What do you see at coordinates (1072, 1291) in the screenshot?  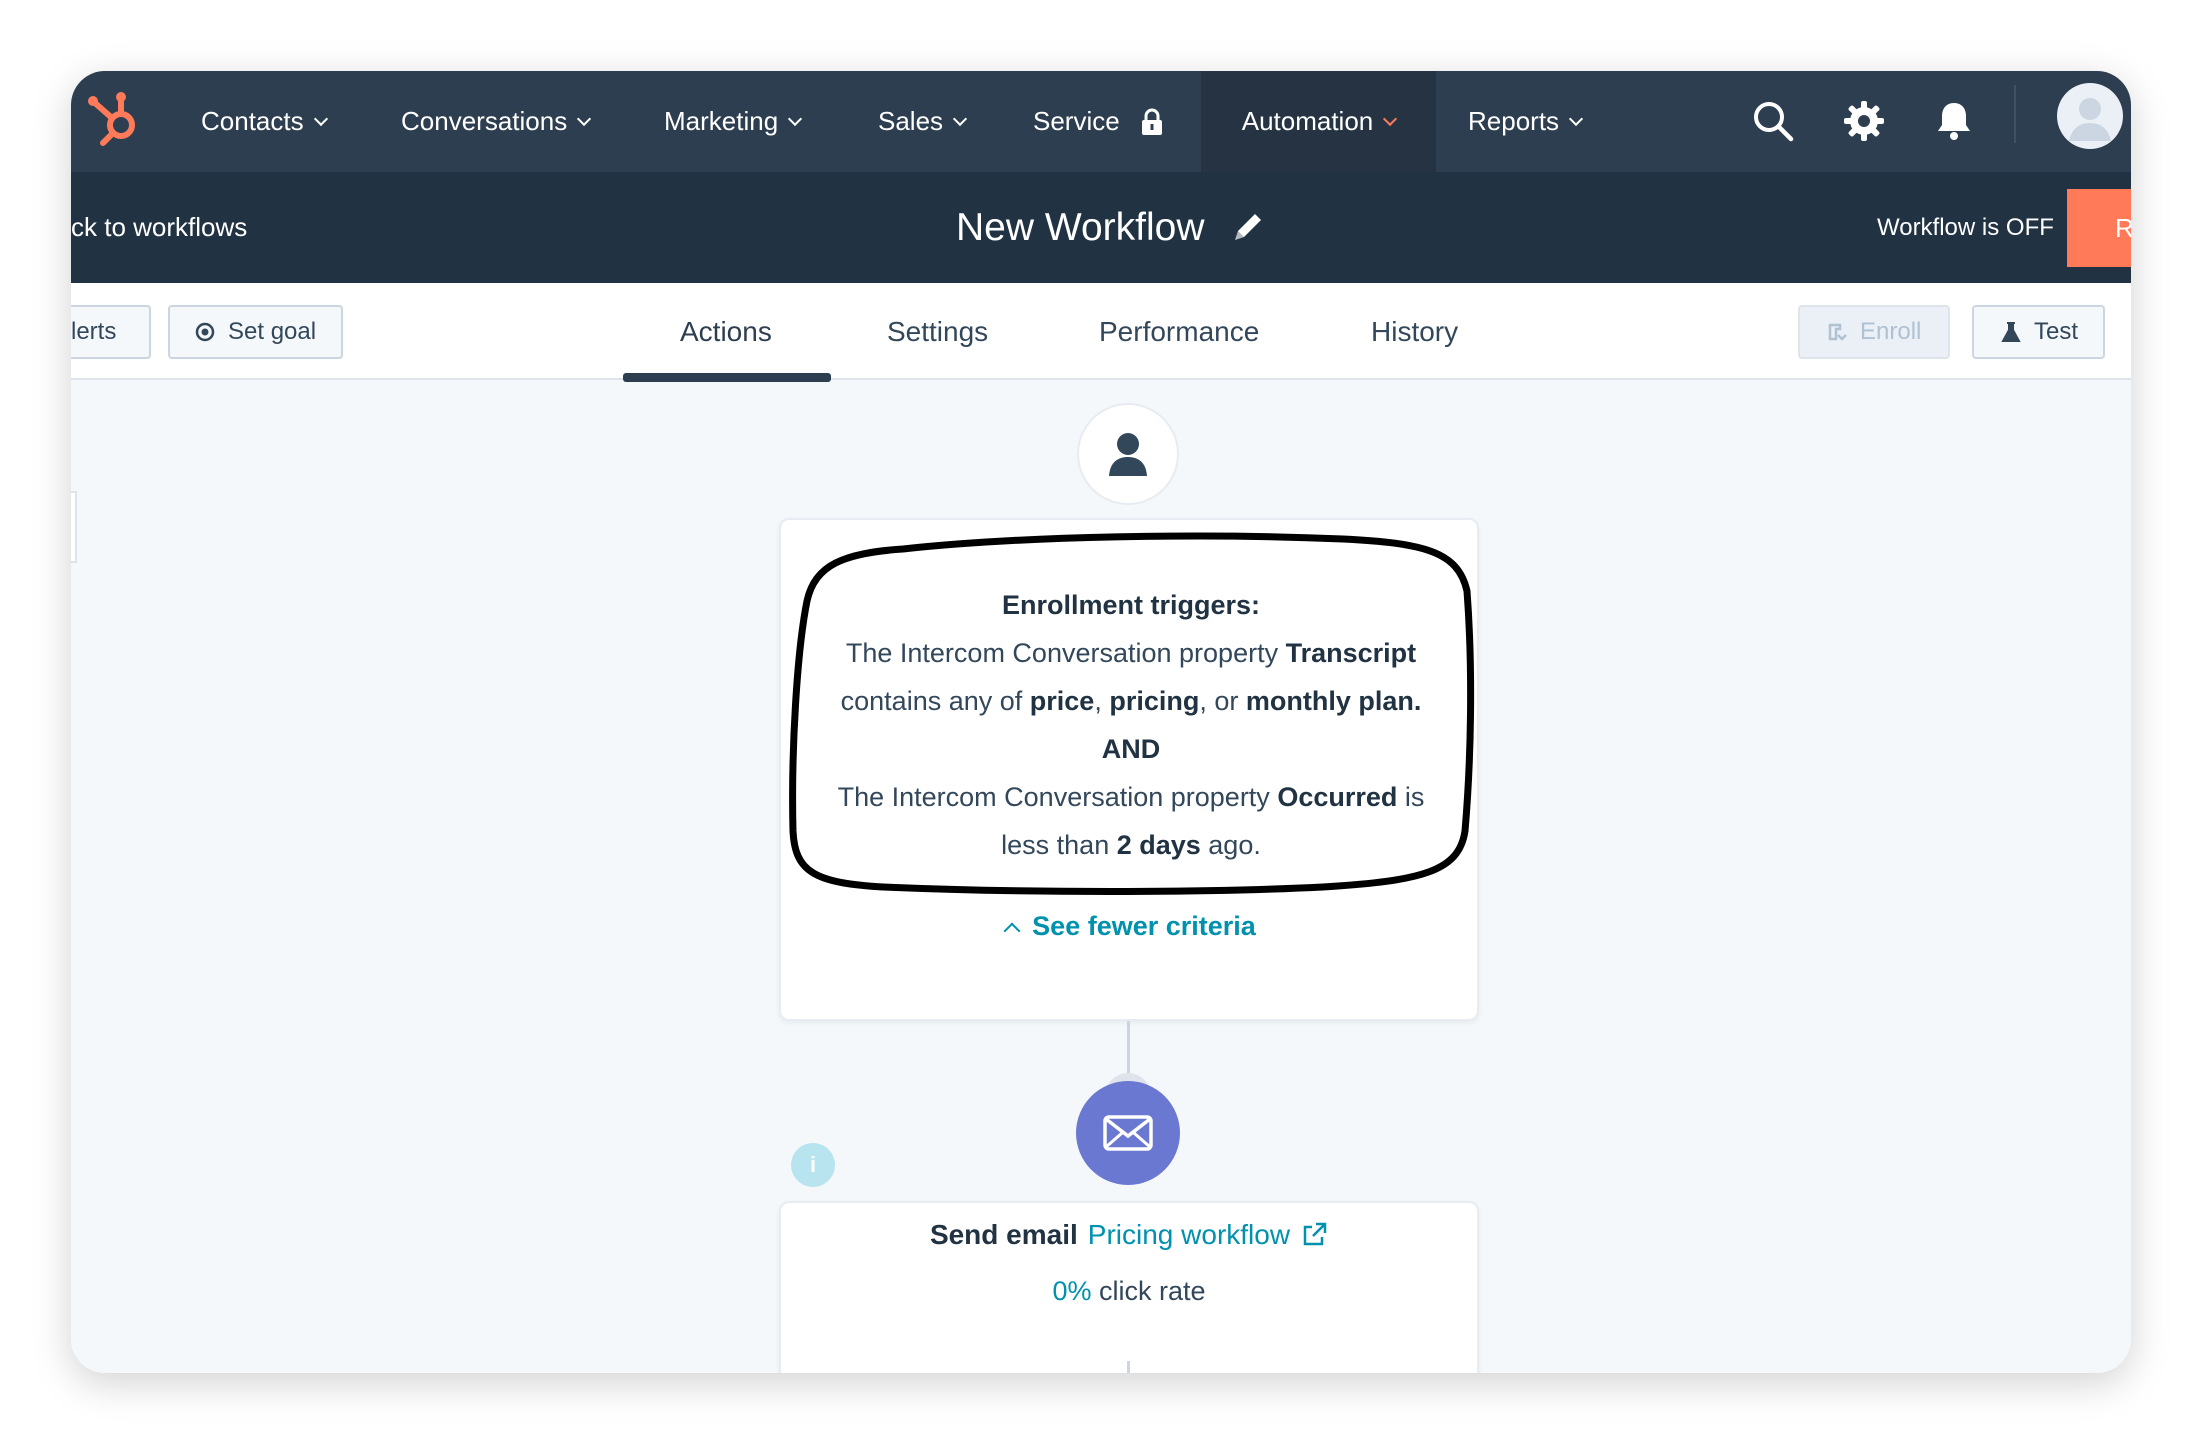 I see `click-rate-value: 0%` at bounding box center [1072, 1291].